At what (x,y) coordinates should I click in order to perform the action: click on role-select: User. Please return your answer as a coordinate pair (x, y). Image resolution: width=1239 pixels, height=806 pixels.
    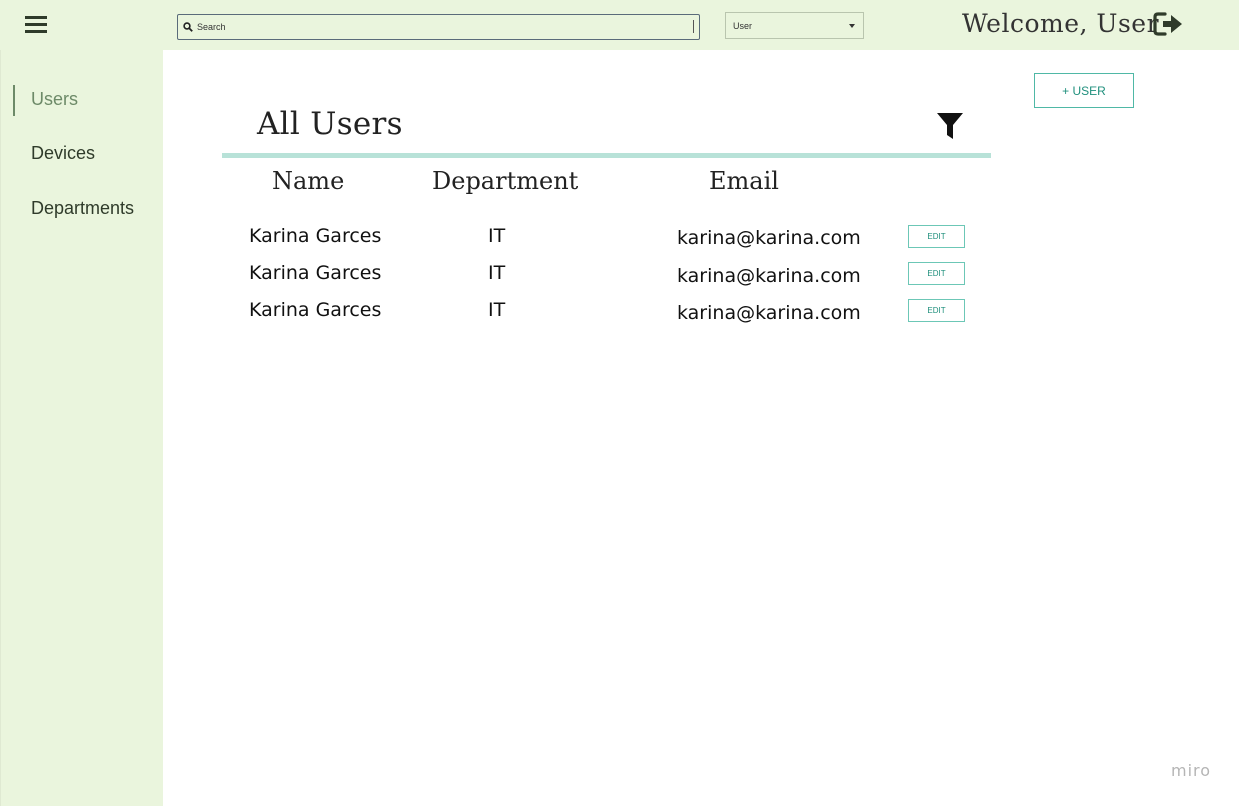
    Looking at the image, I should click on (794, 25).